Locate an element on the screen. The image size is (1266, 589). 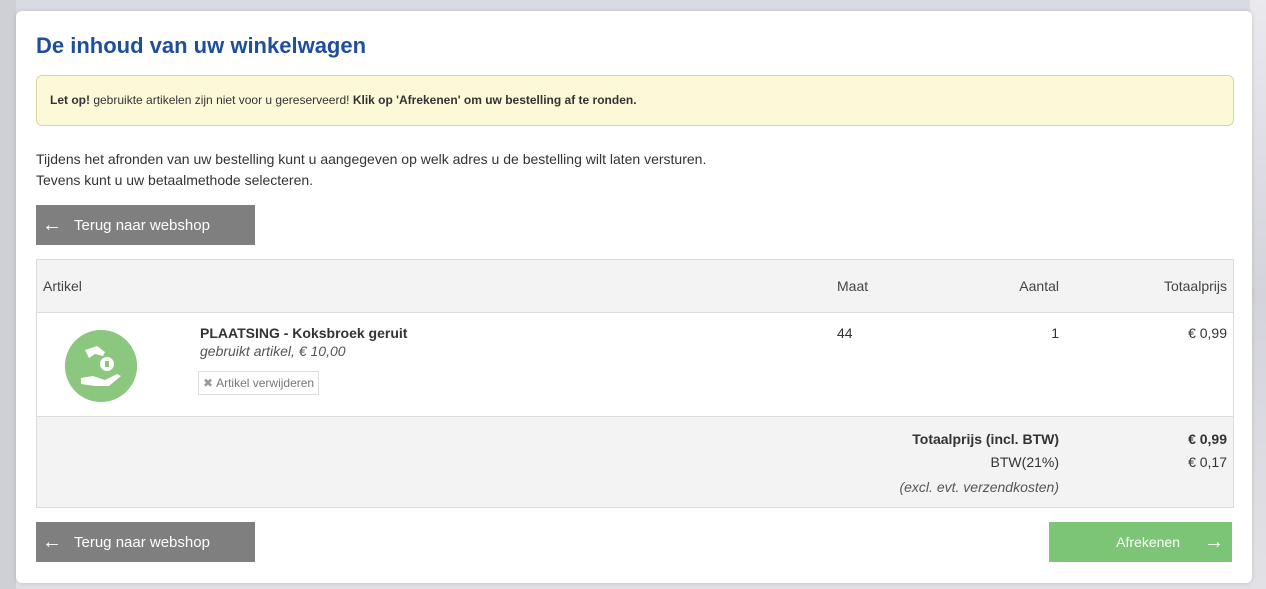
total-incl-value: € 0,99 is located at coordinates (1207, 439).